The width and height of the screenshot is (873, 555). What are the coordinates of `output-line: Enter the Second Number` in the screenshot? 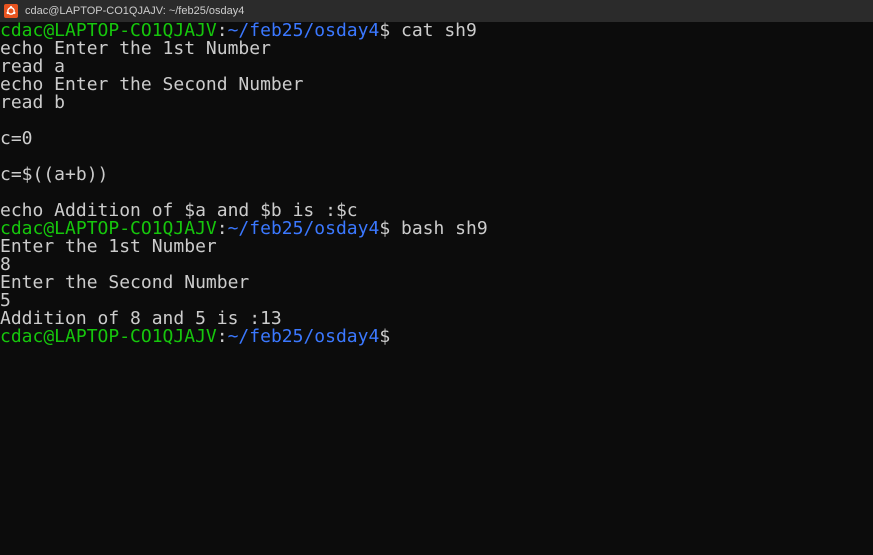 It's located at (125, 282).